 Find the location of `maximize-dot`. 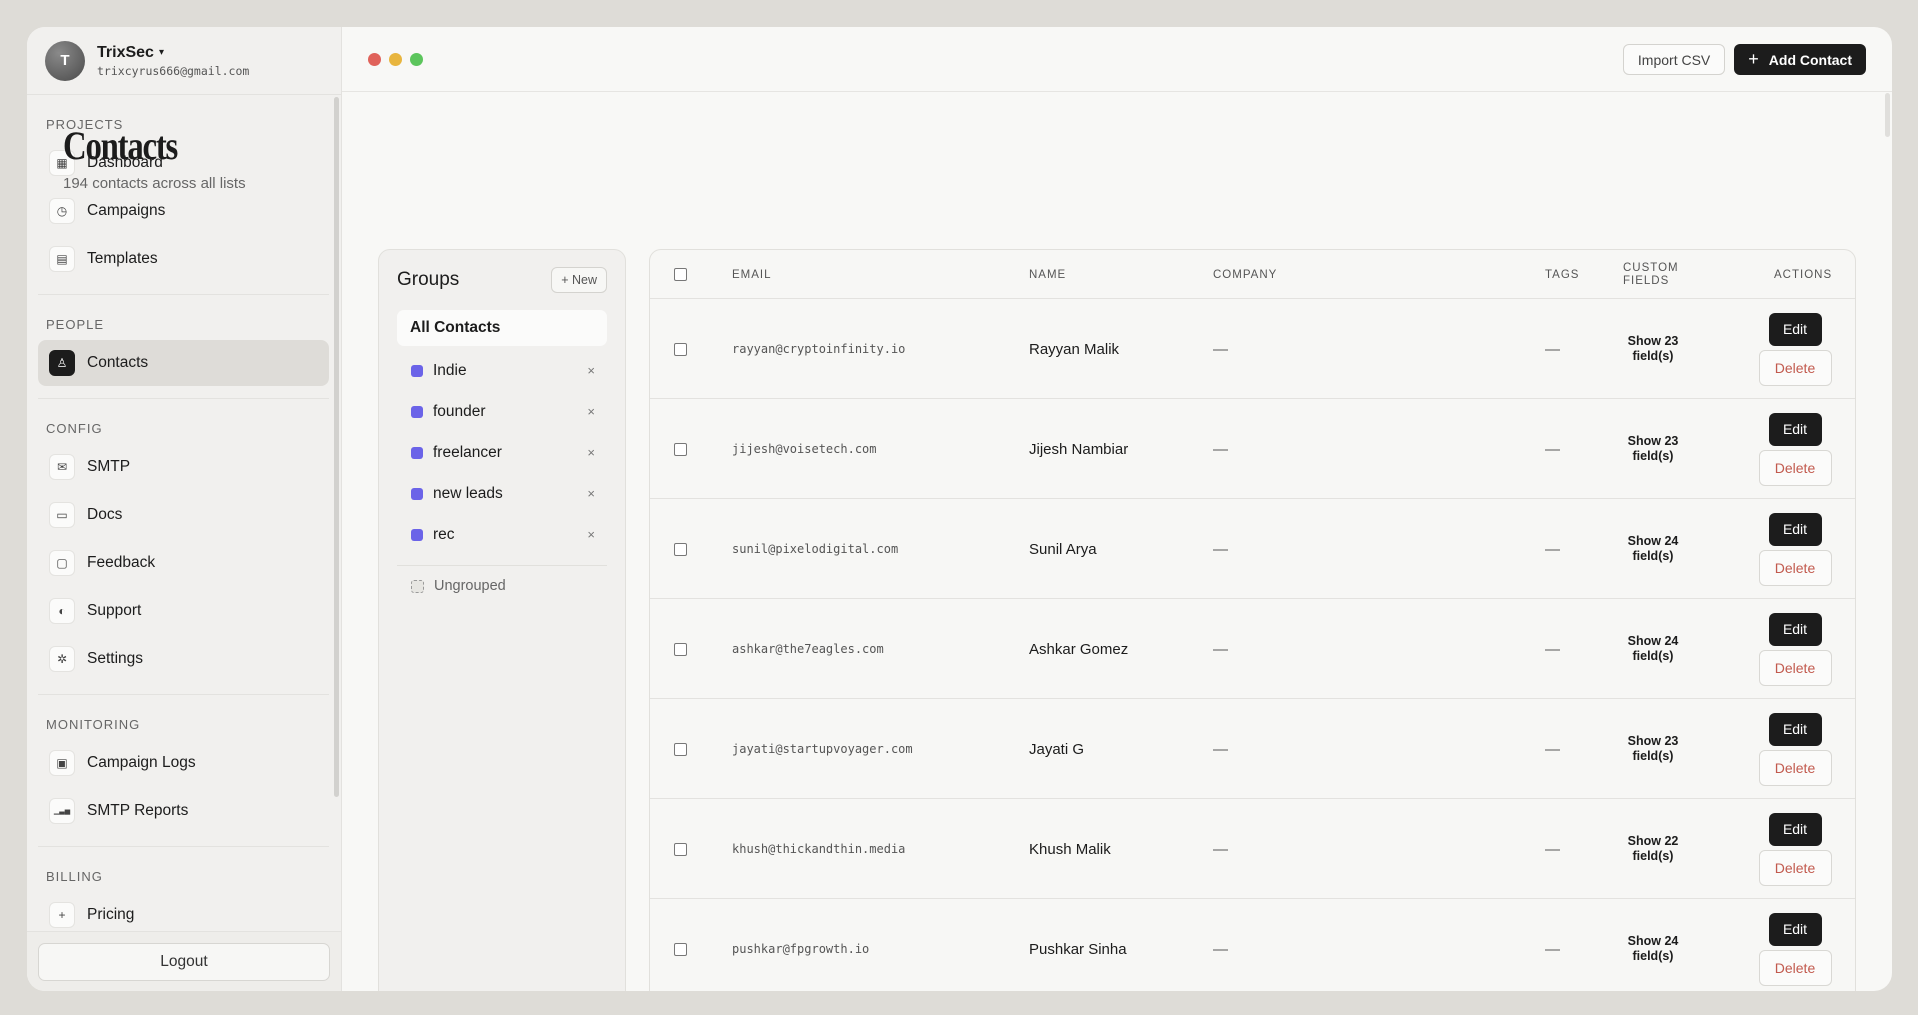

maximize-dot is located at coordinates (416, 59).